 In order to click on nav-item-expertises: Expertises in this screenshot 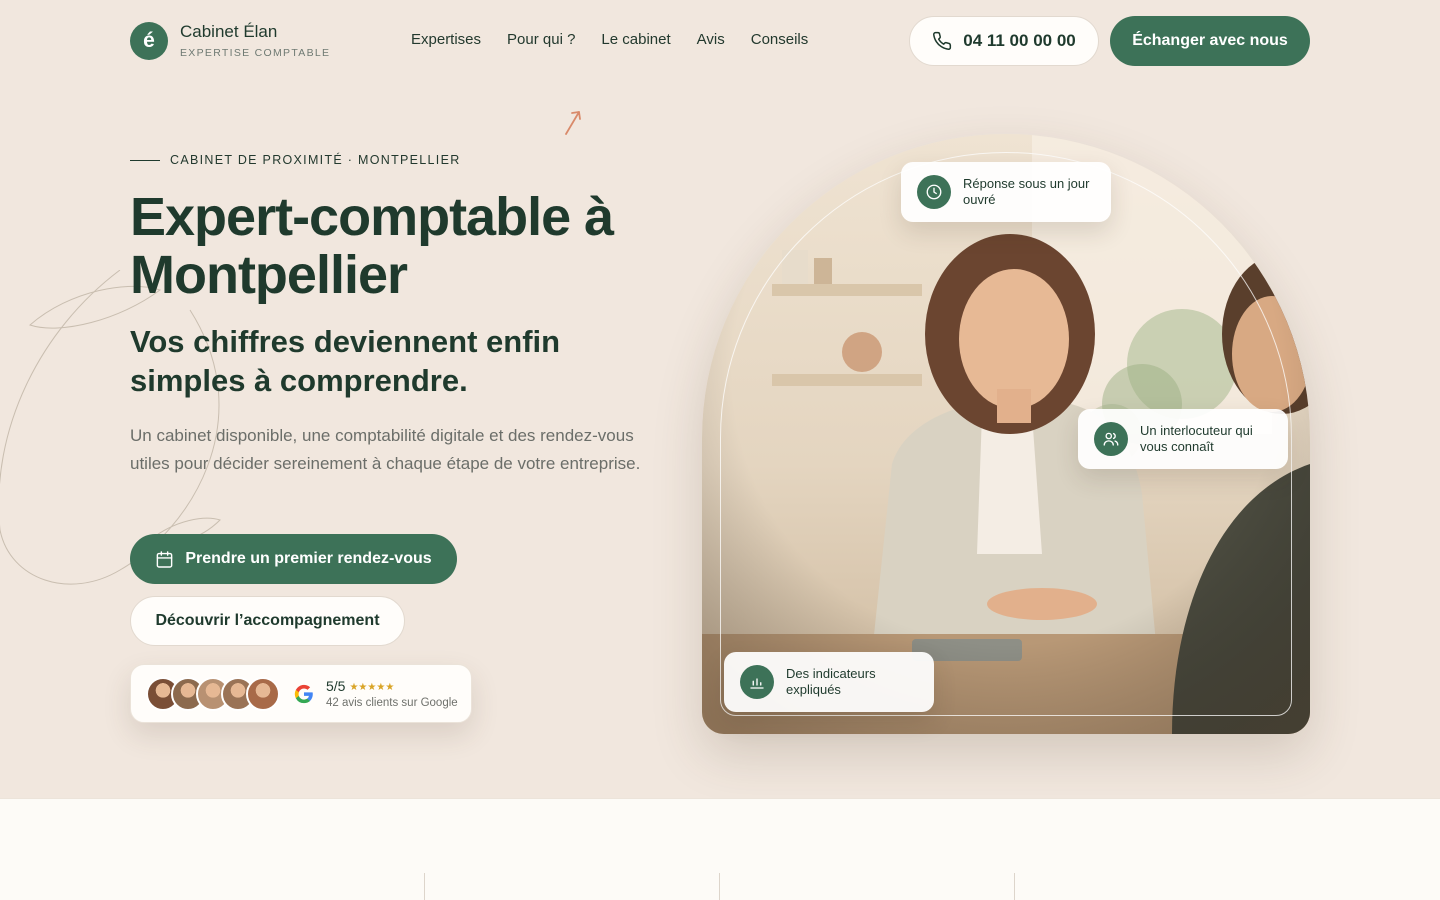, I will do `click(446, 39)`.